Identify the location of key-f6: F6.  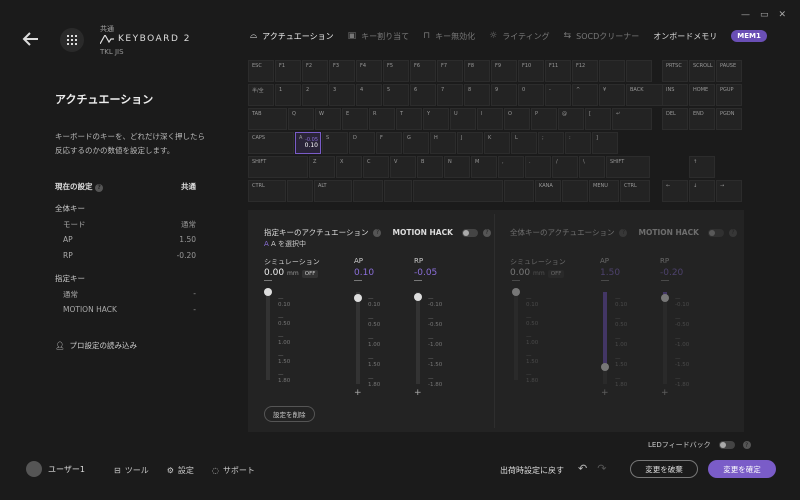
(423, 71).